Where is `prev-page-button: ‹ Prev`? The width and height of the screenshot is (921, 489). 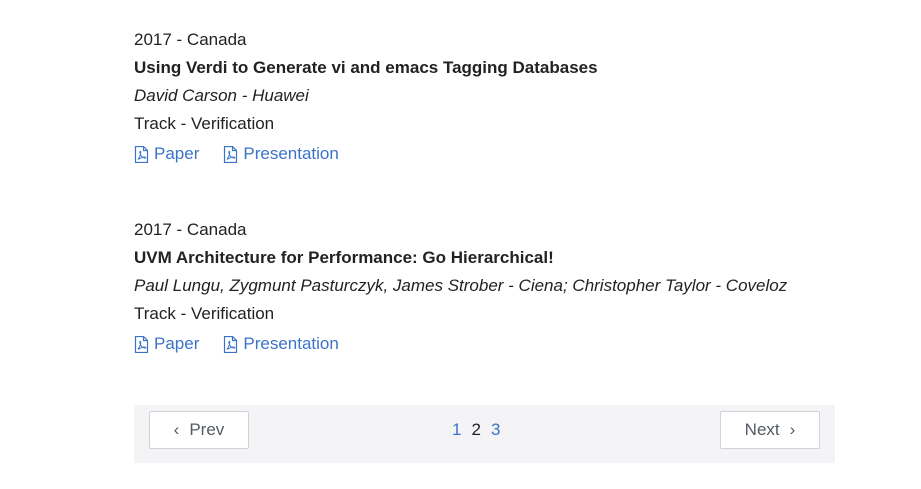
prev-page-button: ‹ Prev is located at coordinates (199, 430).